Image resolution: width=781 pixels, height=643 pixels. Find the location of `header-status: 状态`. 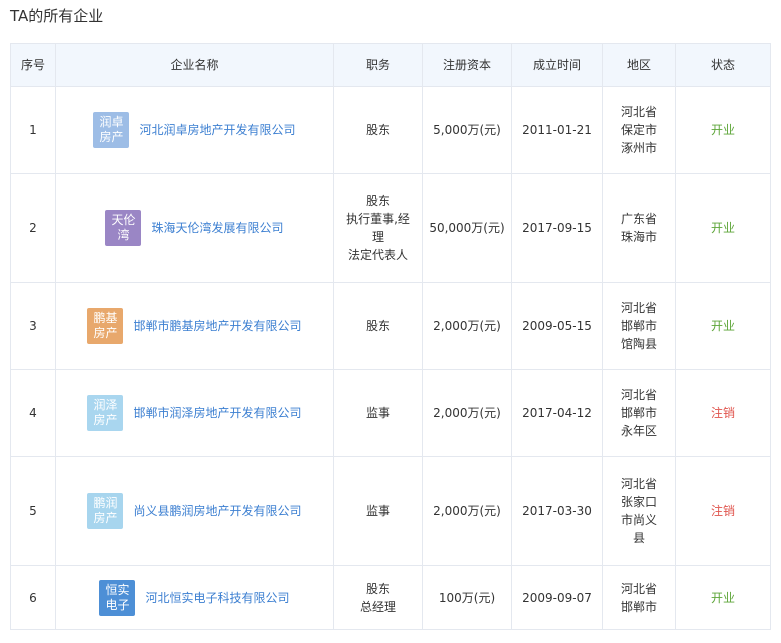

header-status: 状态 is located at coordinates (723, 65).